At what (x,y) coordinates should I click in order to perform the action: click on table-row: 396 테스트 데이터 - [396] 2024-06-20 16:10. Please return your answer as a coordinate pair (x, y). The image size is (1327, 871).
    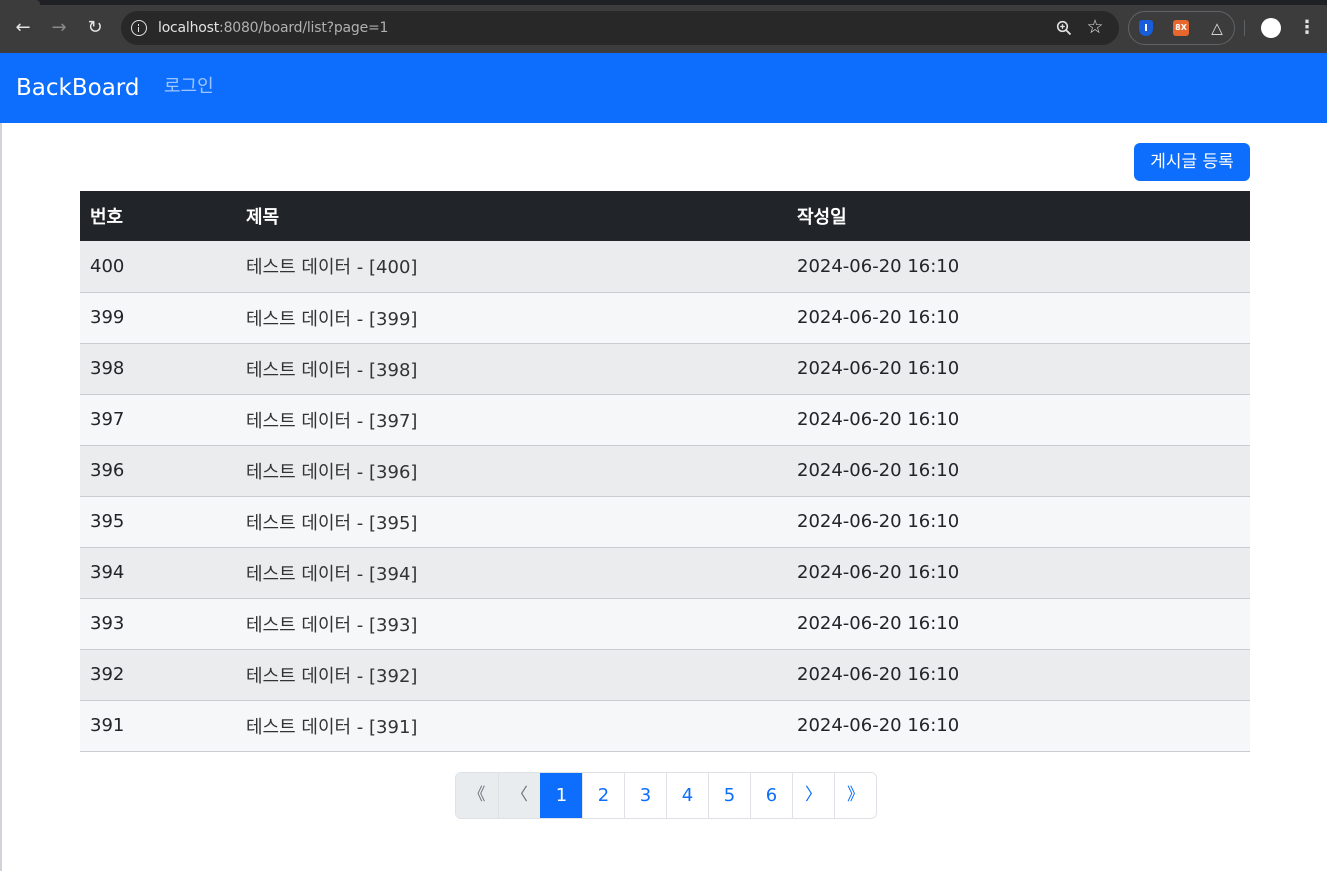
    Looking at the image, I should click on (665, 471).